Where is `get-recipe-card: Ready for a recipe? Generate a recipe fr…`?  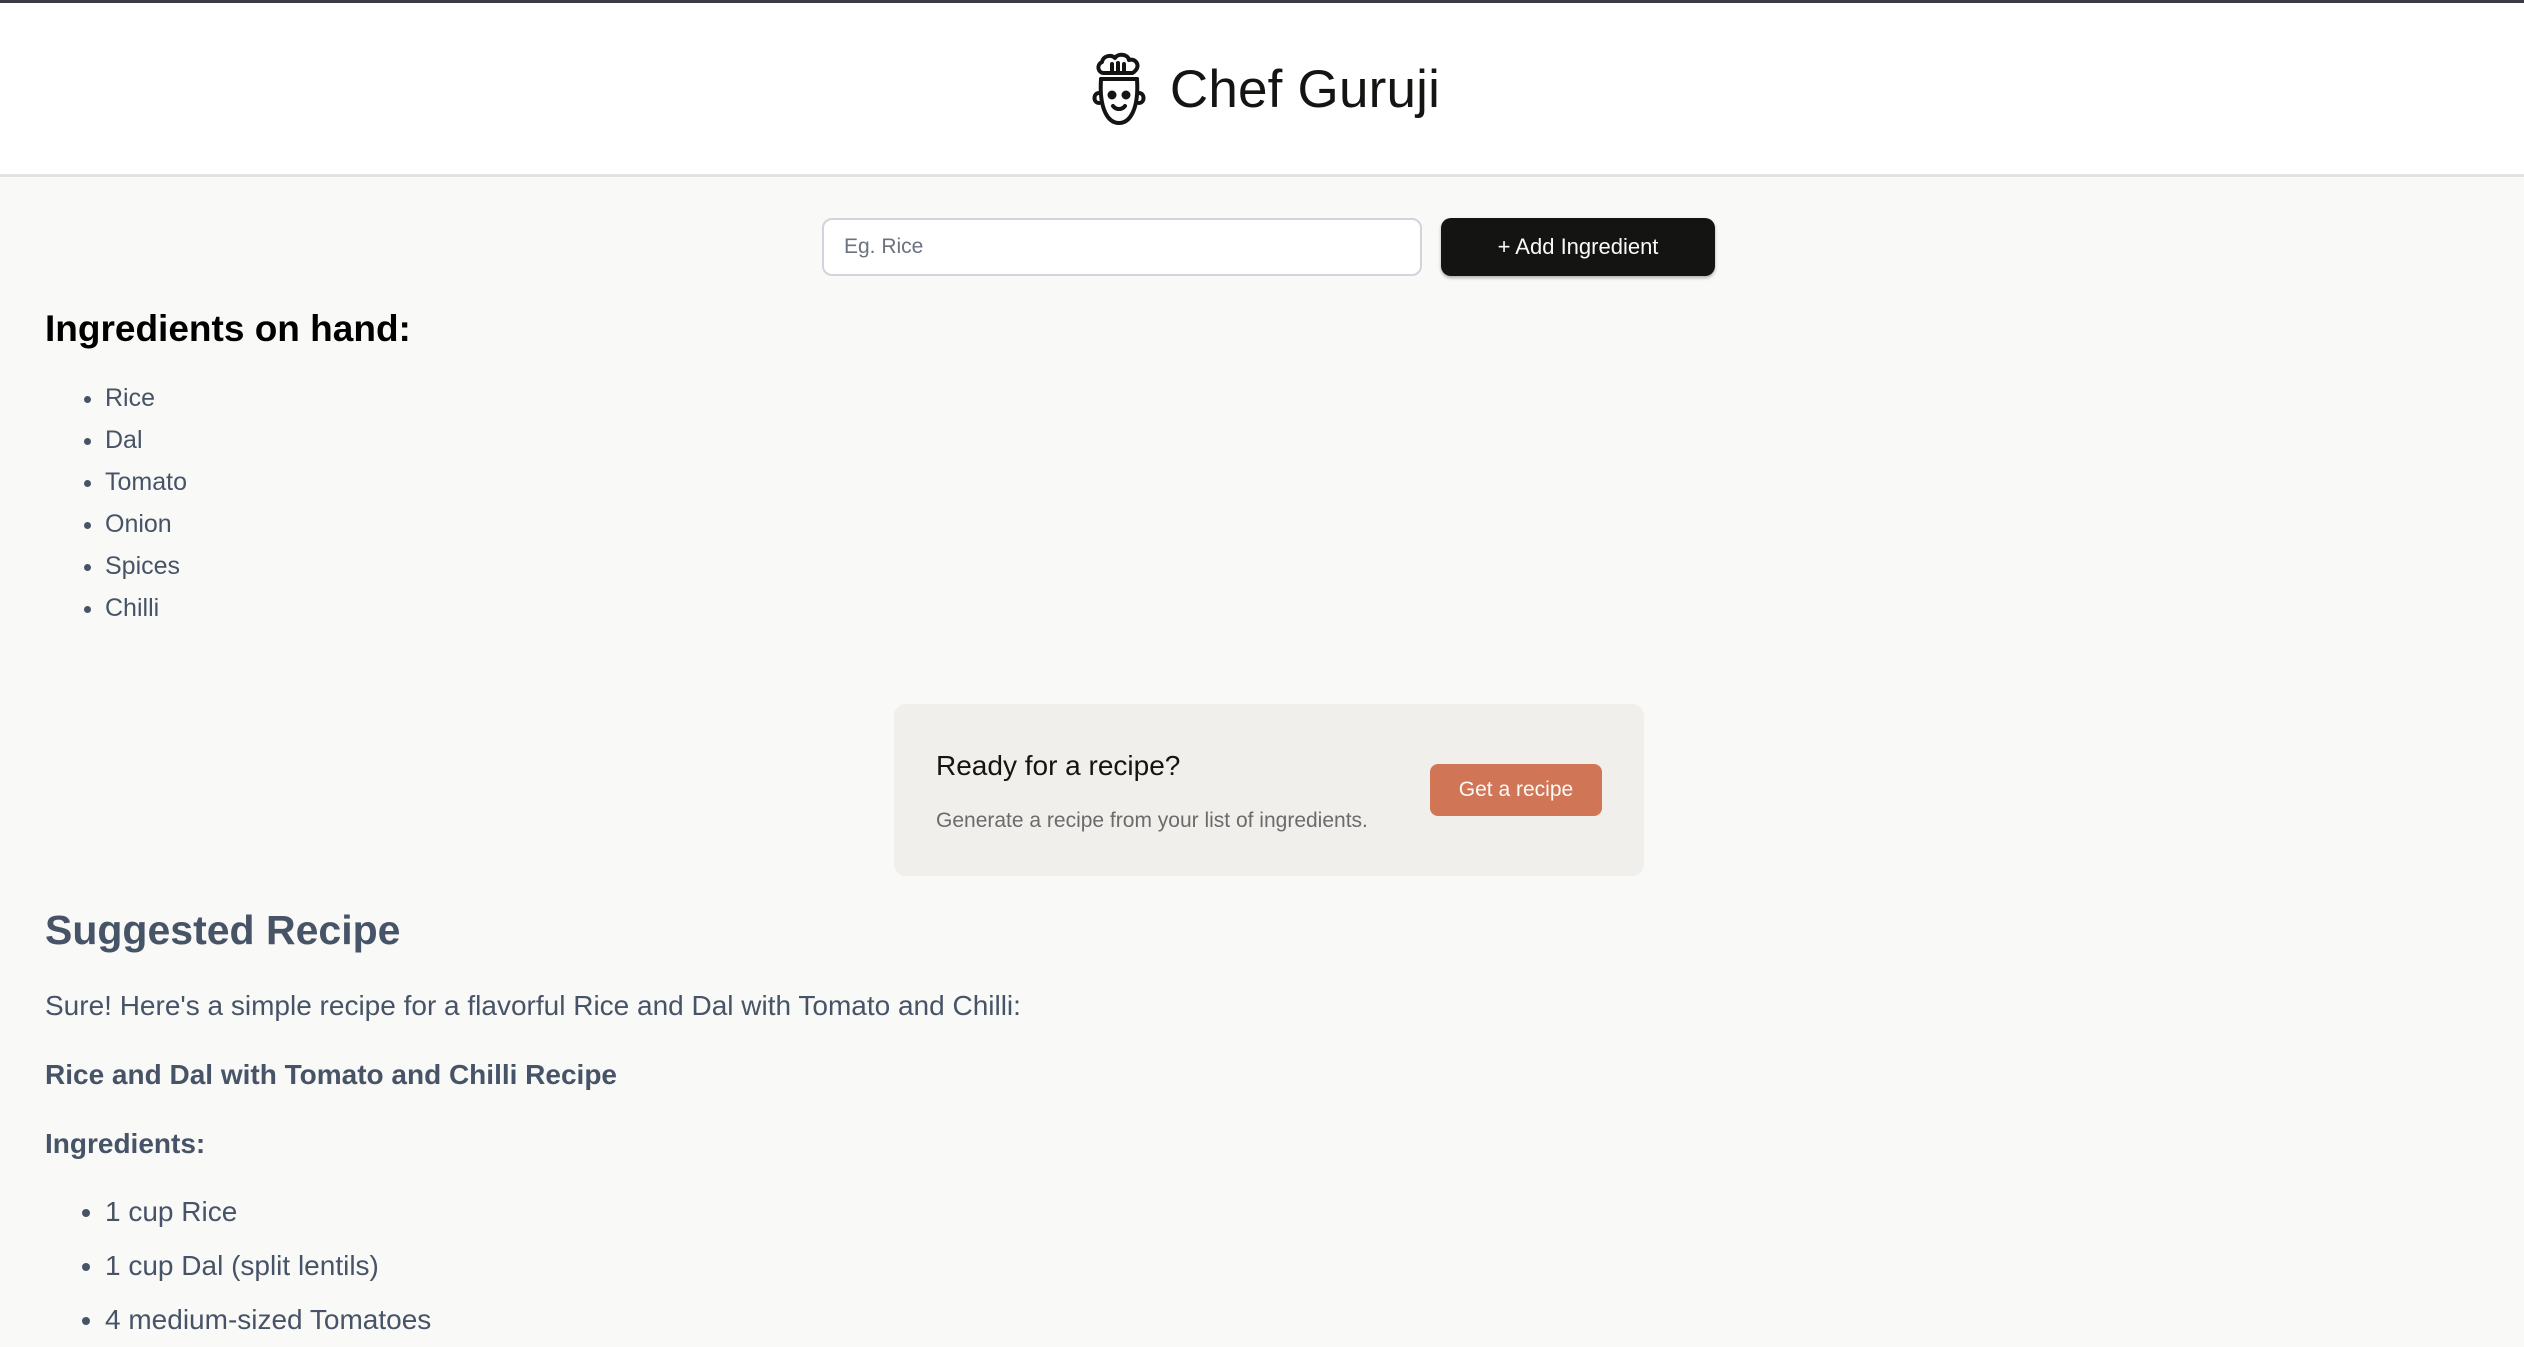
get-recipe-card: Ready for a recipe? Generate a recipe fr… is located at coordinates (1269, 790).